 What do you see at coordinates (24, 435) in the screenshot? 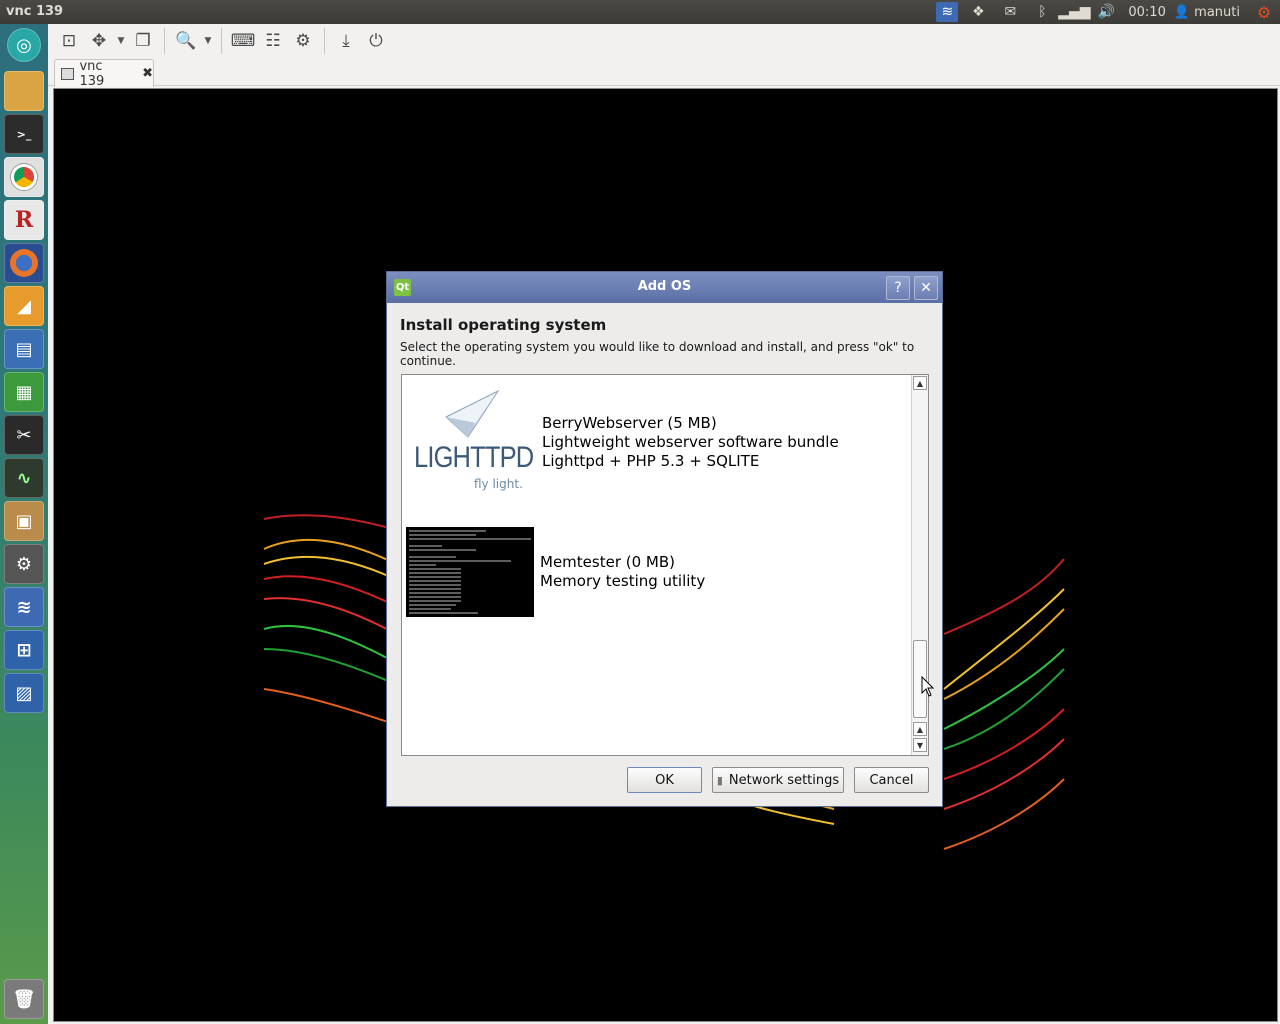
I see `video-editor-icon: ✂` at bounding box center [24, 435].